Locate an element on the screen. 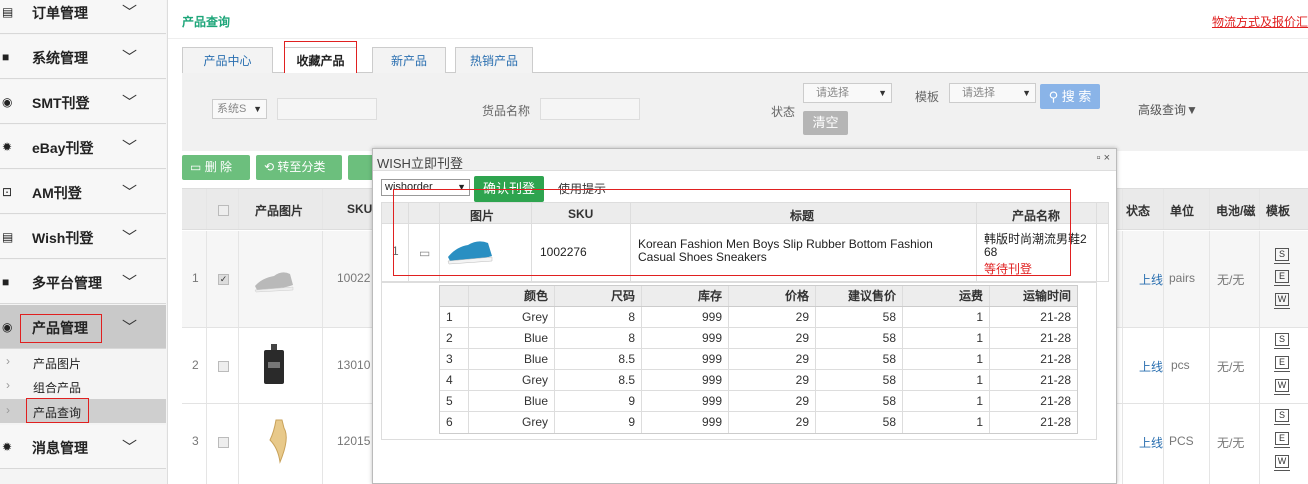 Image resolution: width=1308 pixels, height=484 pixels. usage-tips-link: 使用提示 is located at coordinates (582, 188).